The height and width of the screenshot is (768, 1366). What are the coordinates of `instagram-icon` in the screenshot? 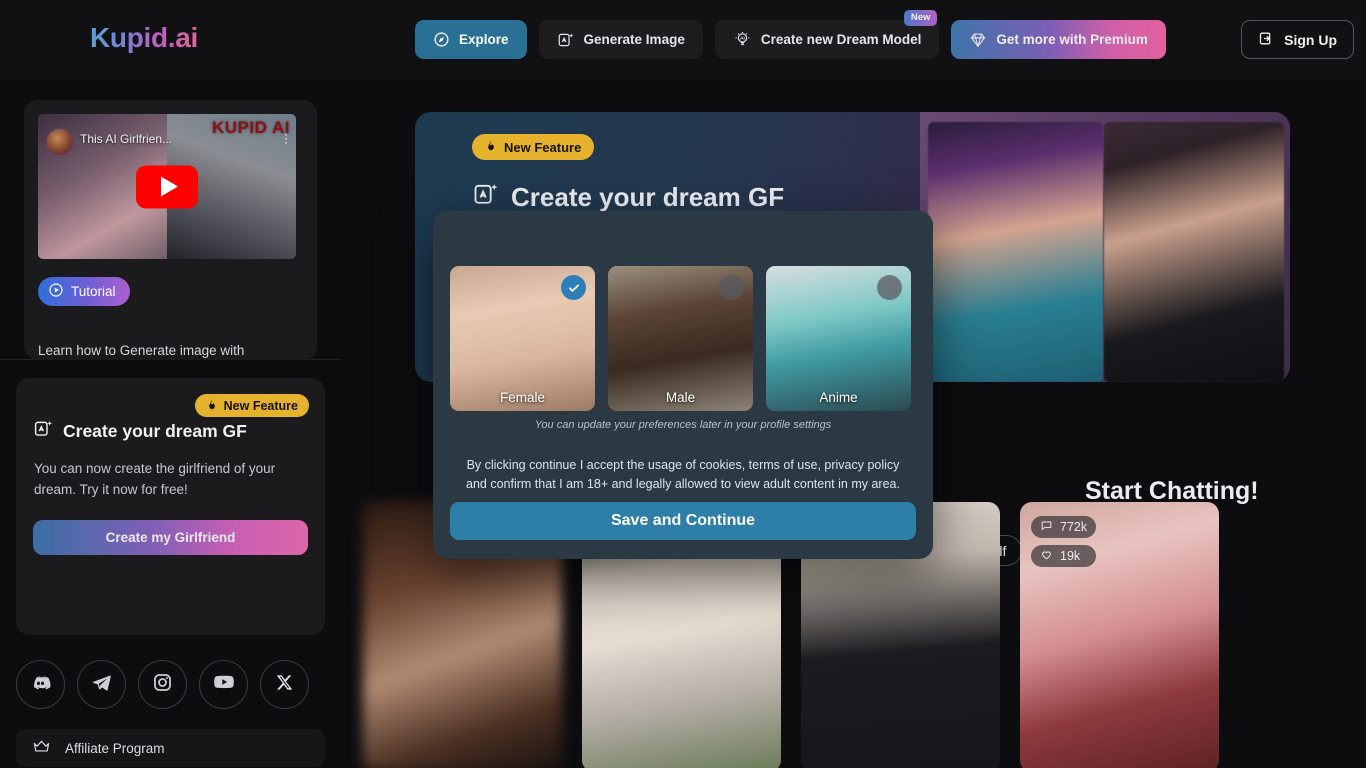 It's located at (162, 685).